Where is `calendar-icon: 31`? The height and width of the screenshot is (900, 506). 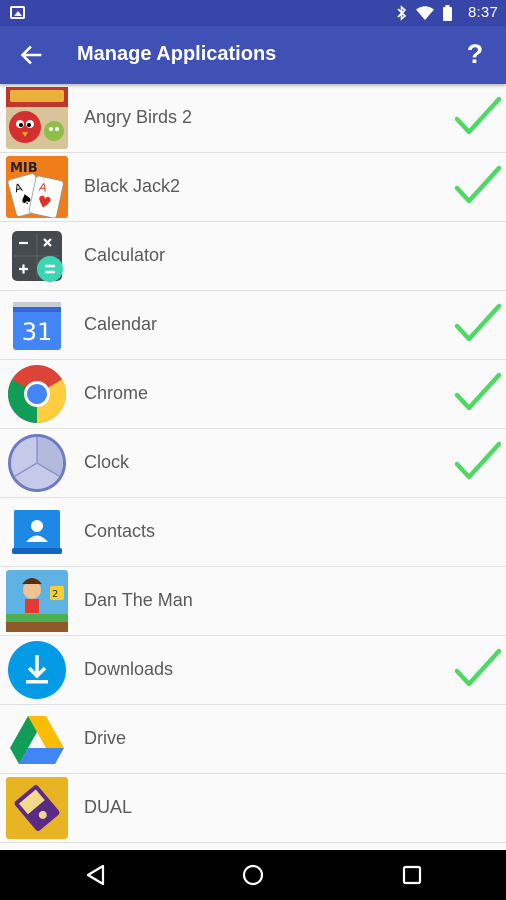 calendar-icon: 31 is located at coordinates (37, 326).